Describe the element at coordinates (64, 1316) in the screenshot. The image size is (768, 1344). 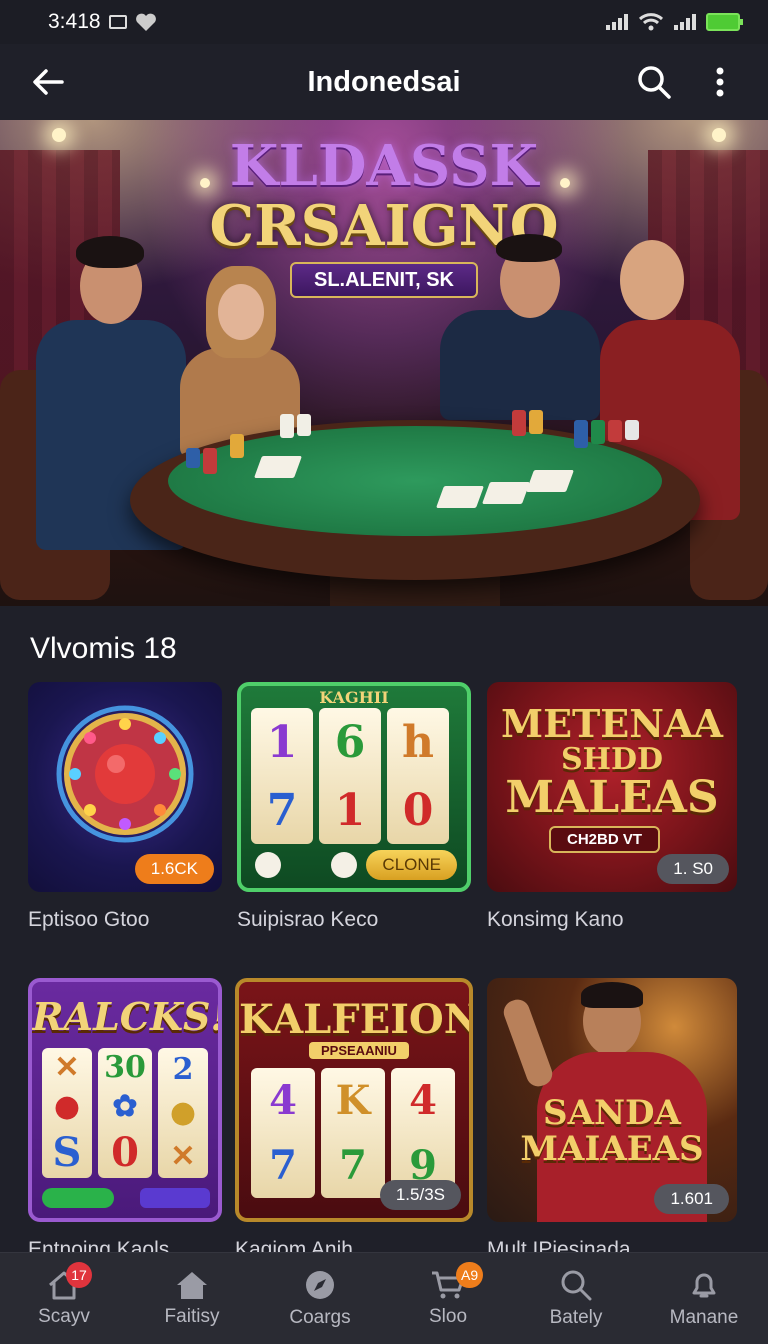
I see `nav-label: Scayv` at that location.